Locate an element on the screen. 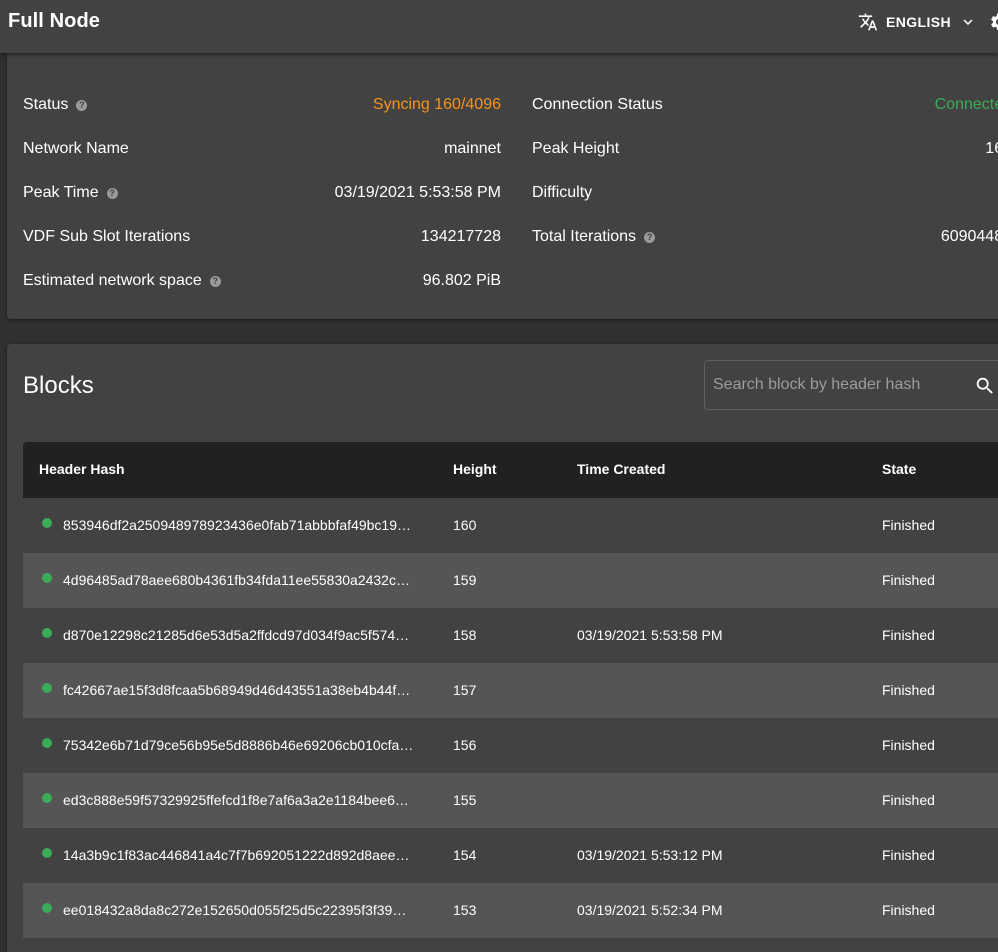  column-header-time-created: Time Created is located at coordinates (621, 469).